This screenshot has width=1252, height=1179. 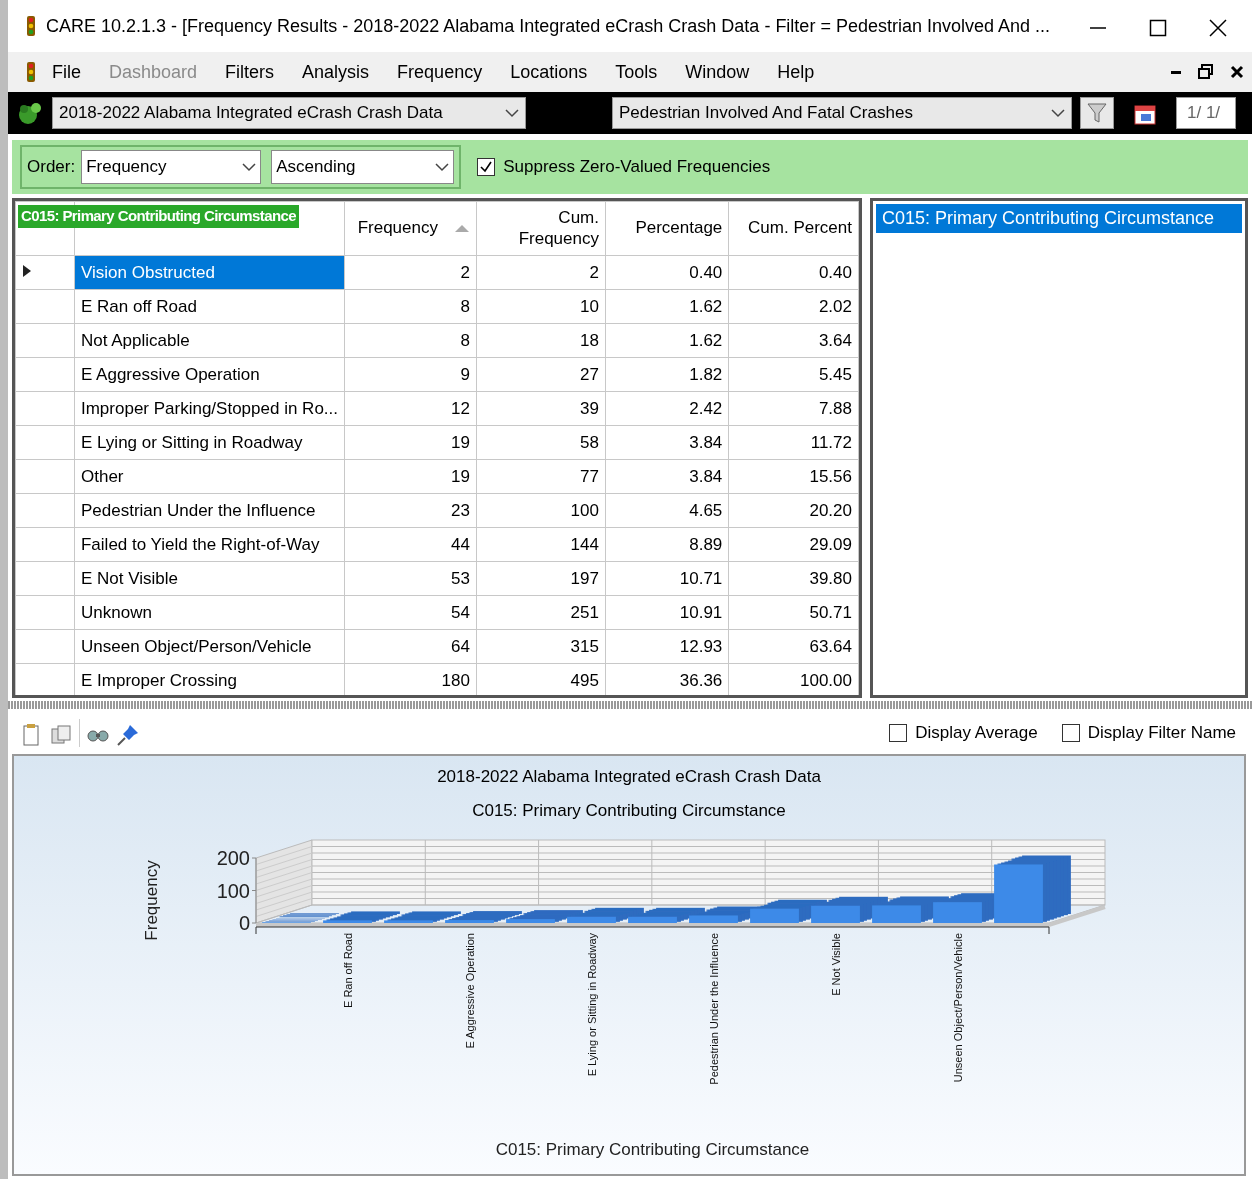 What do you see at coordinates (209, 306) in the screenshot?
I see `table-cell: E Ran off Road` at bounding box center [209, 306].